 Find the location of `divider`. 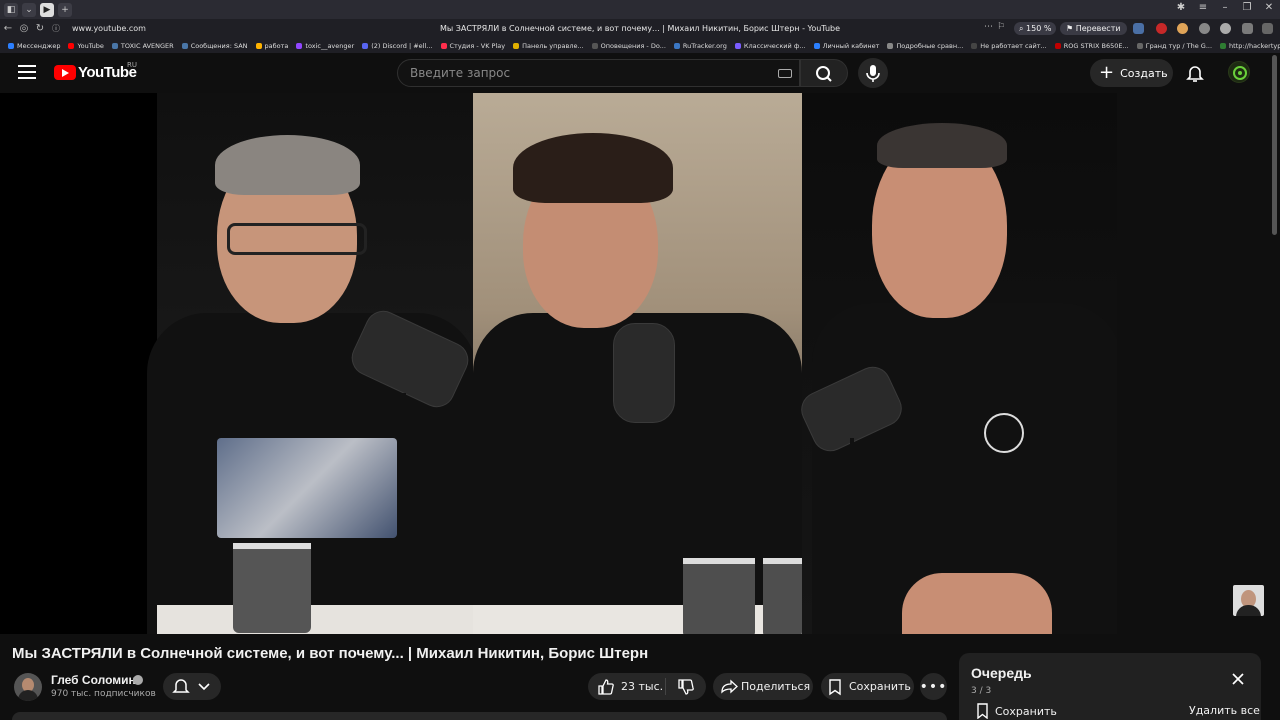

divider is located at coordinates (665, 686).